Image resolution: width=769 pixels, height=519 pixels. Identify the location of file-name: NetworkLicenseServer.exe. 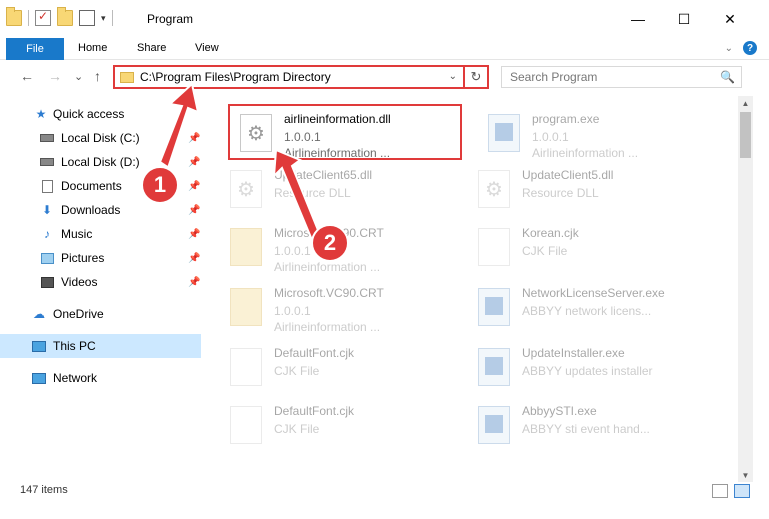
(593, 293).